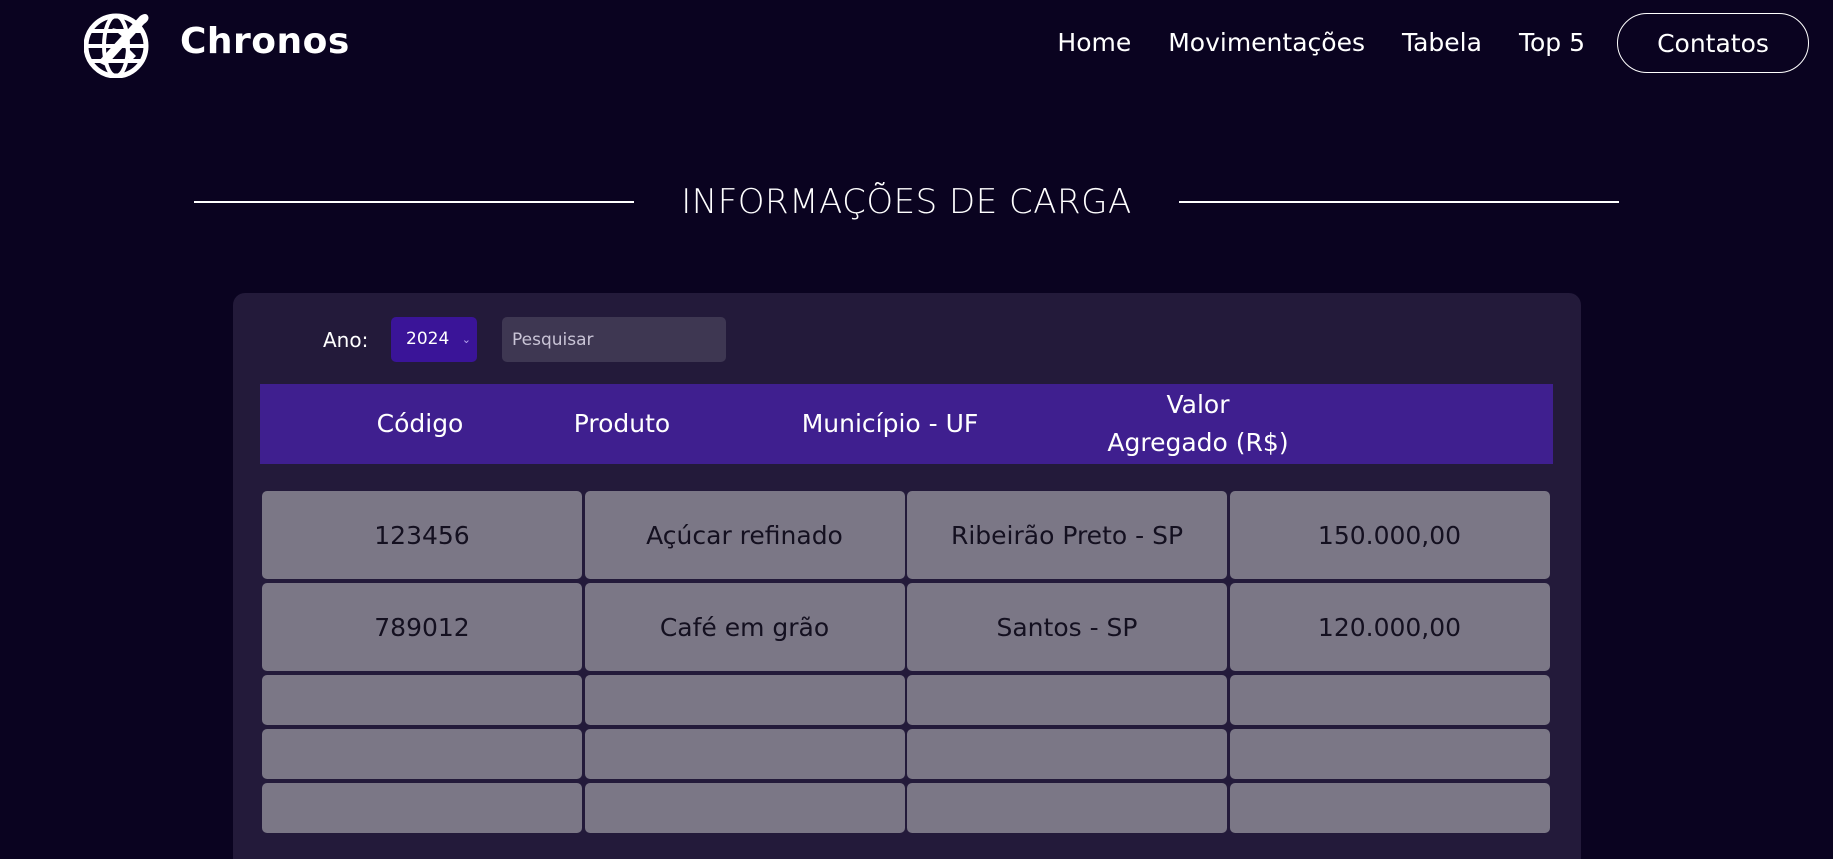 This screenshot has height=859, width=1833. Describe the element at coordinates (1389, 535) in the screenshot. I see `cell-valor: 150.000,00` at that location.